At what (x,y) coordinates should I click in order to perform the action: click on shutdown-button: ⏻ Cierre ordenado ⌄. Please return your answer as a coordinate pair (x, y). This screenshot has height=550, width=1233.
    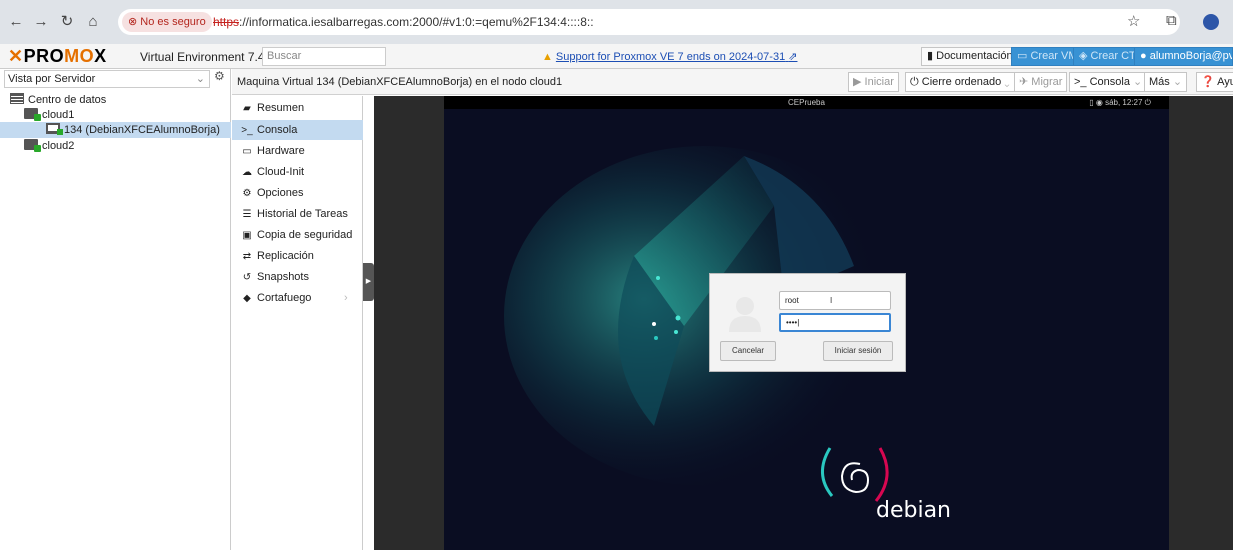
    Looking at the image, I should click on (960, 82).